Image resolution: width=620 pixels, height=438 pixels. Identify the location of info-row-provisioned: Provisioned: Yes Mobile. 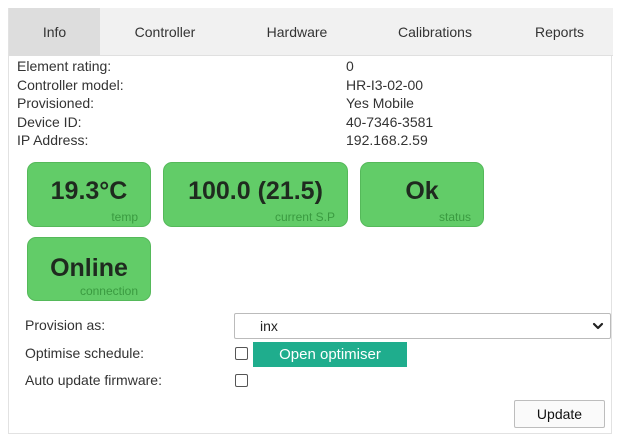
(297, 103).